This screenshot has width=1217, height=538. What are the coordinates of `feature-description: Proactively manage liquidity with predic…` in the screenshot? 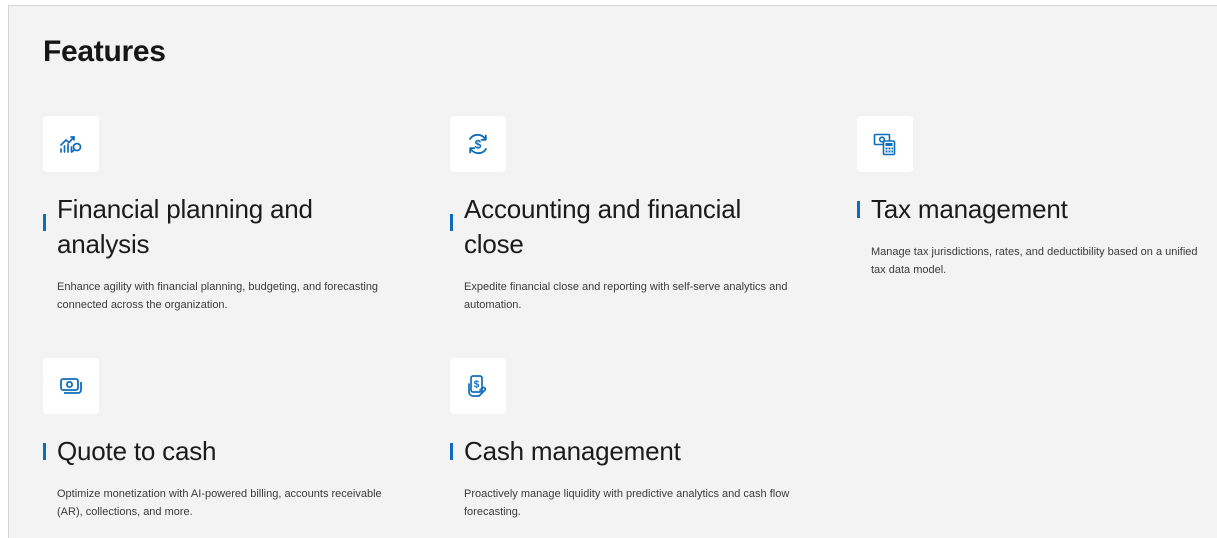 It's located at (627, 503).